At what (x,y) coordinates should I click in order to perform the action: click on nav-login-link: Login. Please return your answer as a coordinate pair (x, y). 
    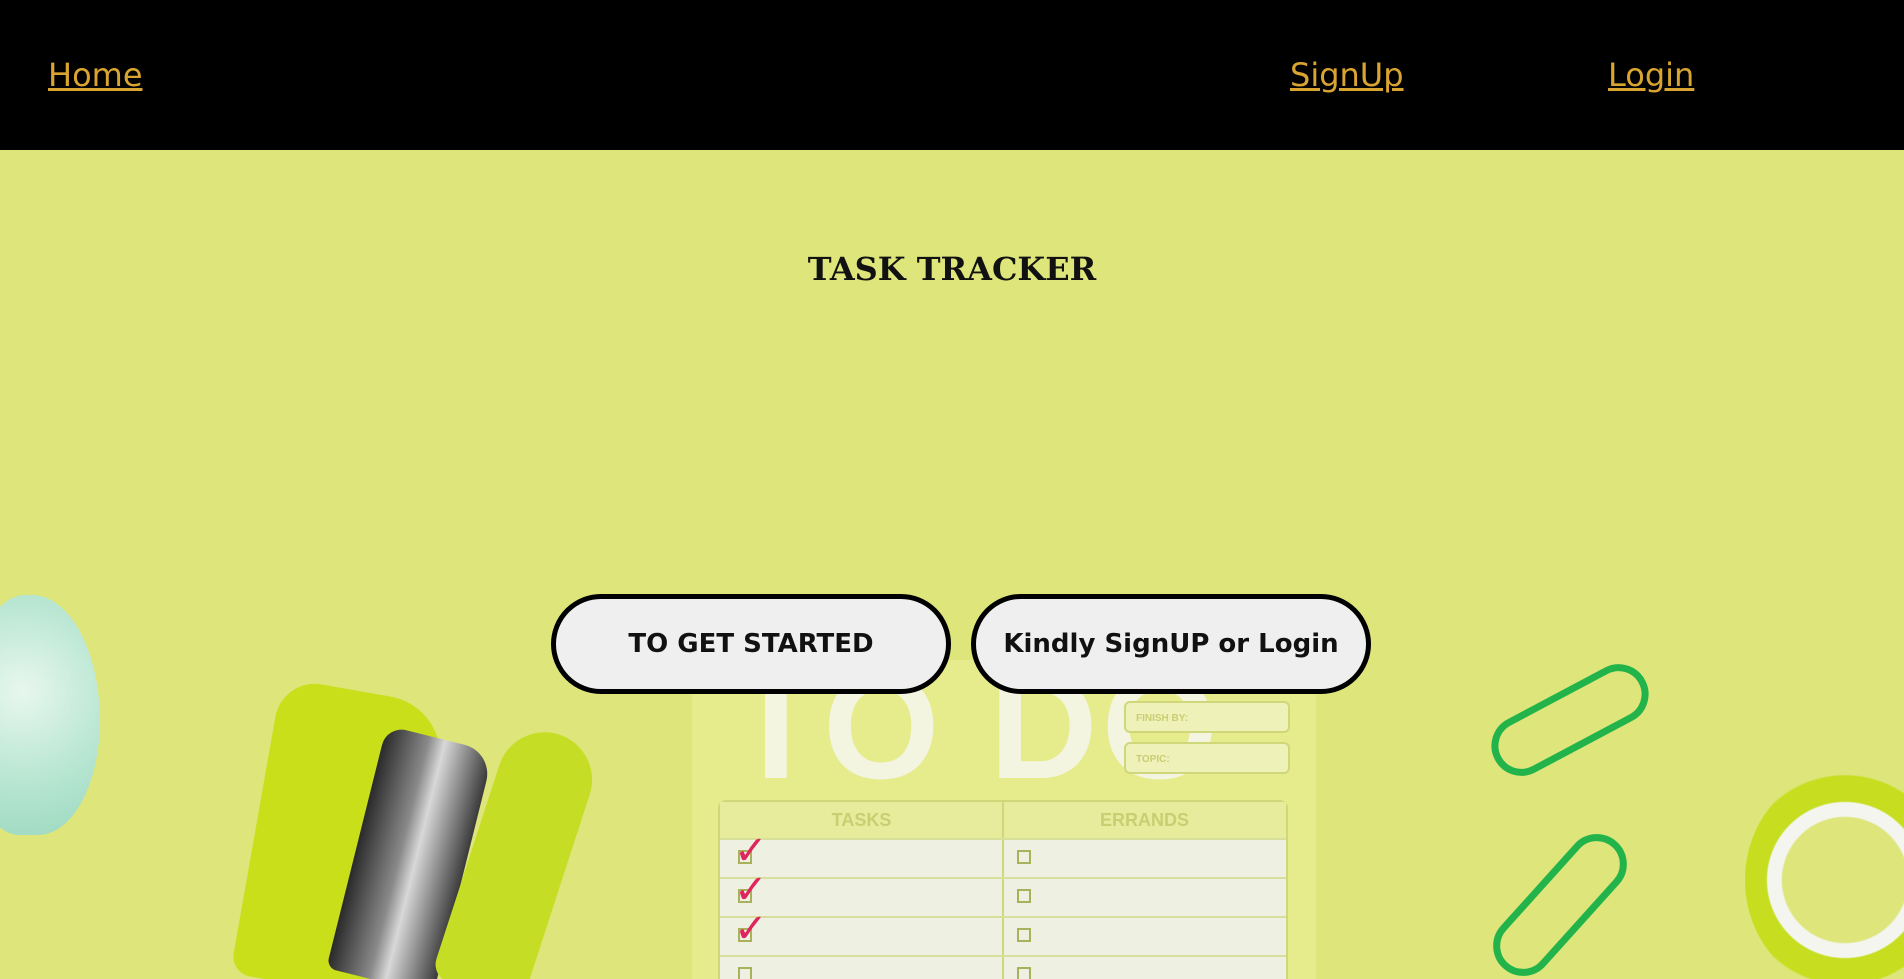
    Looking at the image, I should click on (1651, 75).